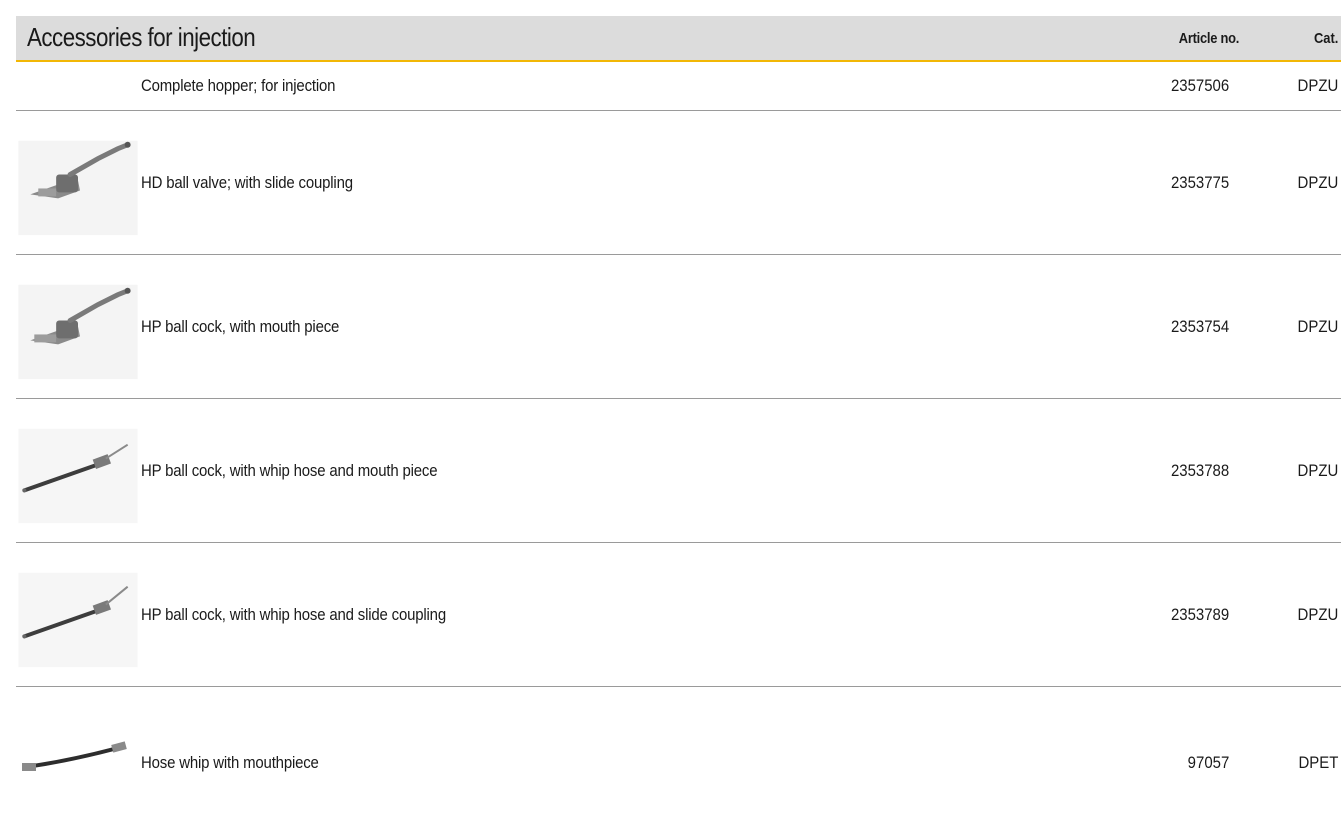 This screenshot has width=1341, height=820. Describe the element at coordinates (678, 747) in the screenshot. I see `table-row: Hose whip with mouthpiece 97057 DPET` at that location.